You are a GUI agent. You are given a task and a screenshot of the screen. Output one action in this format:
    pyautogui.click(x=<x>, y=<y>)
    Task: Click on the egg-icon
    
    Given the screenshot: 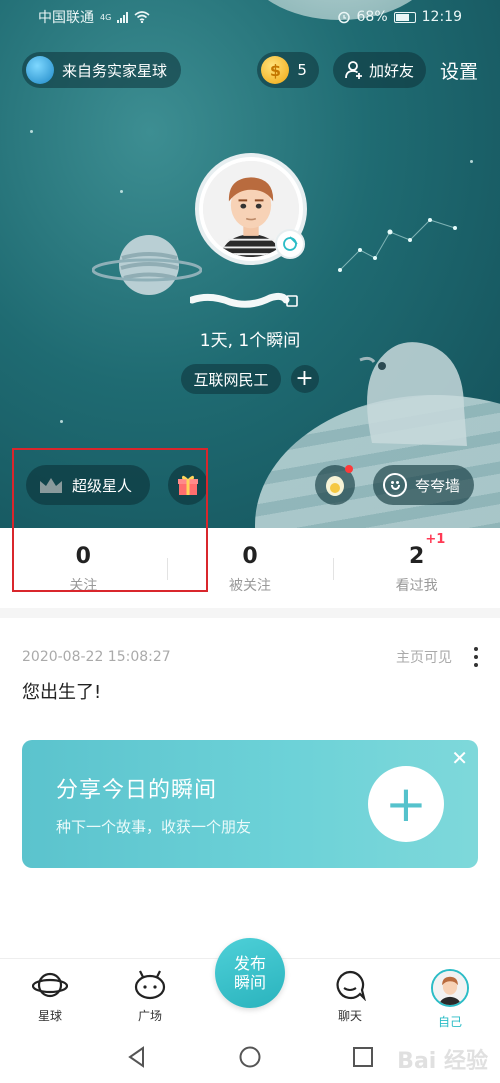 What is the action you would take?
    pyautogui.click(x=334, y=486)
    